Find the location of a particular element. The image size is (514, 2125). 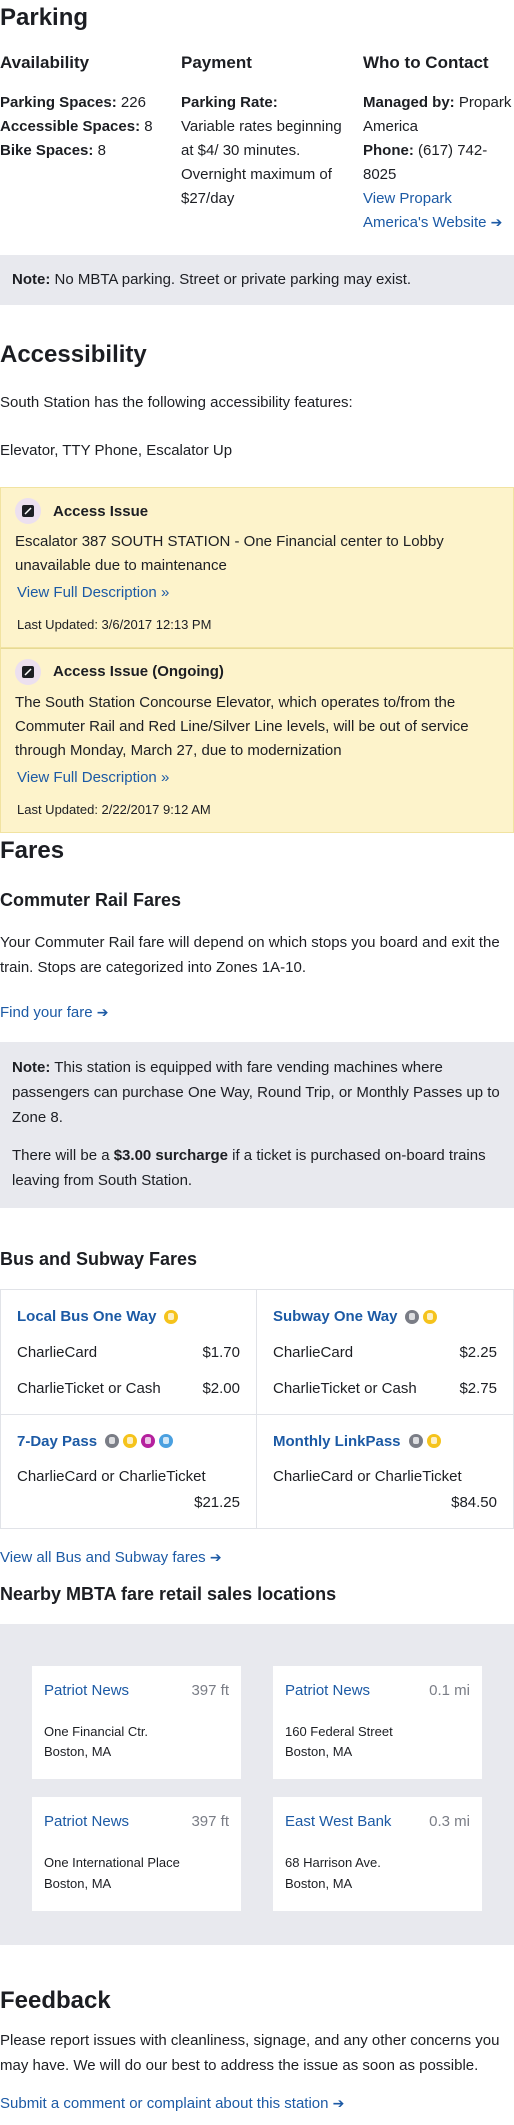

feedback-title: Feedback is located at coordinates (55, 2000).